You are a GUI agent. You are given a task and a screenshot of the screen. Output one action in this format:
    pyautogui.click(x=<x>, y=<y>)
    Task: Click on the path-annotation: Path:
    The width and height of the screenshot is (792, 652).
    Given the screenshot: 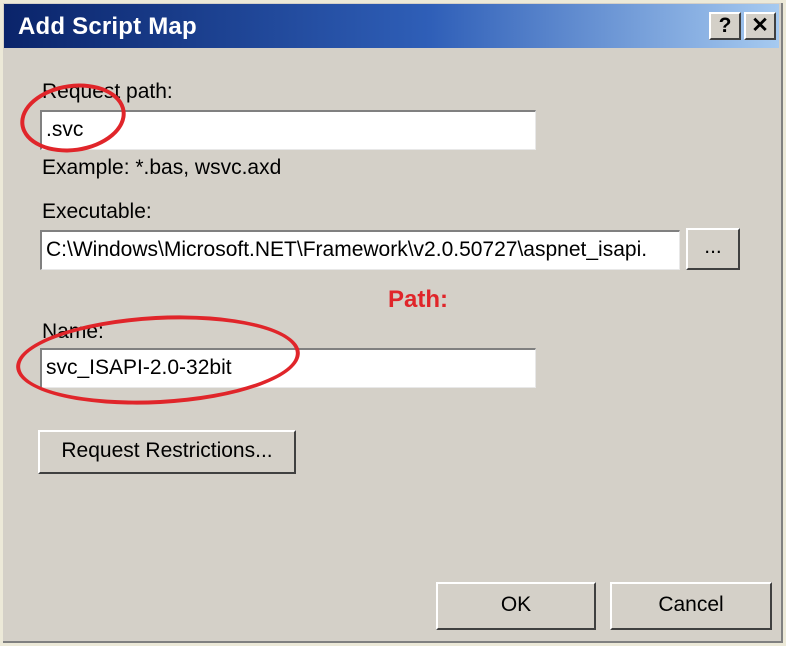 What is the action you would take?
    pyautogui.click(x=418, y=299)
    